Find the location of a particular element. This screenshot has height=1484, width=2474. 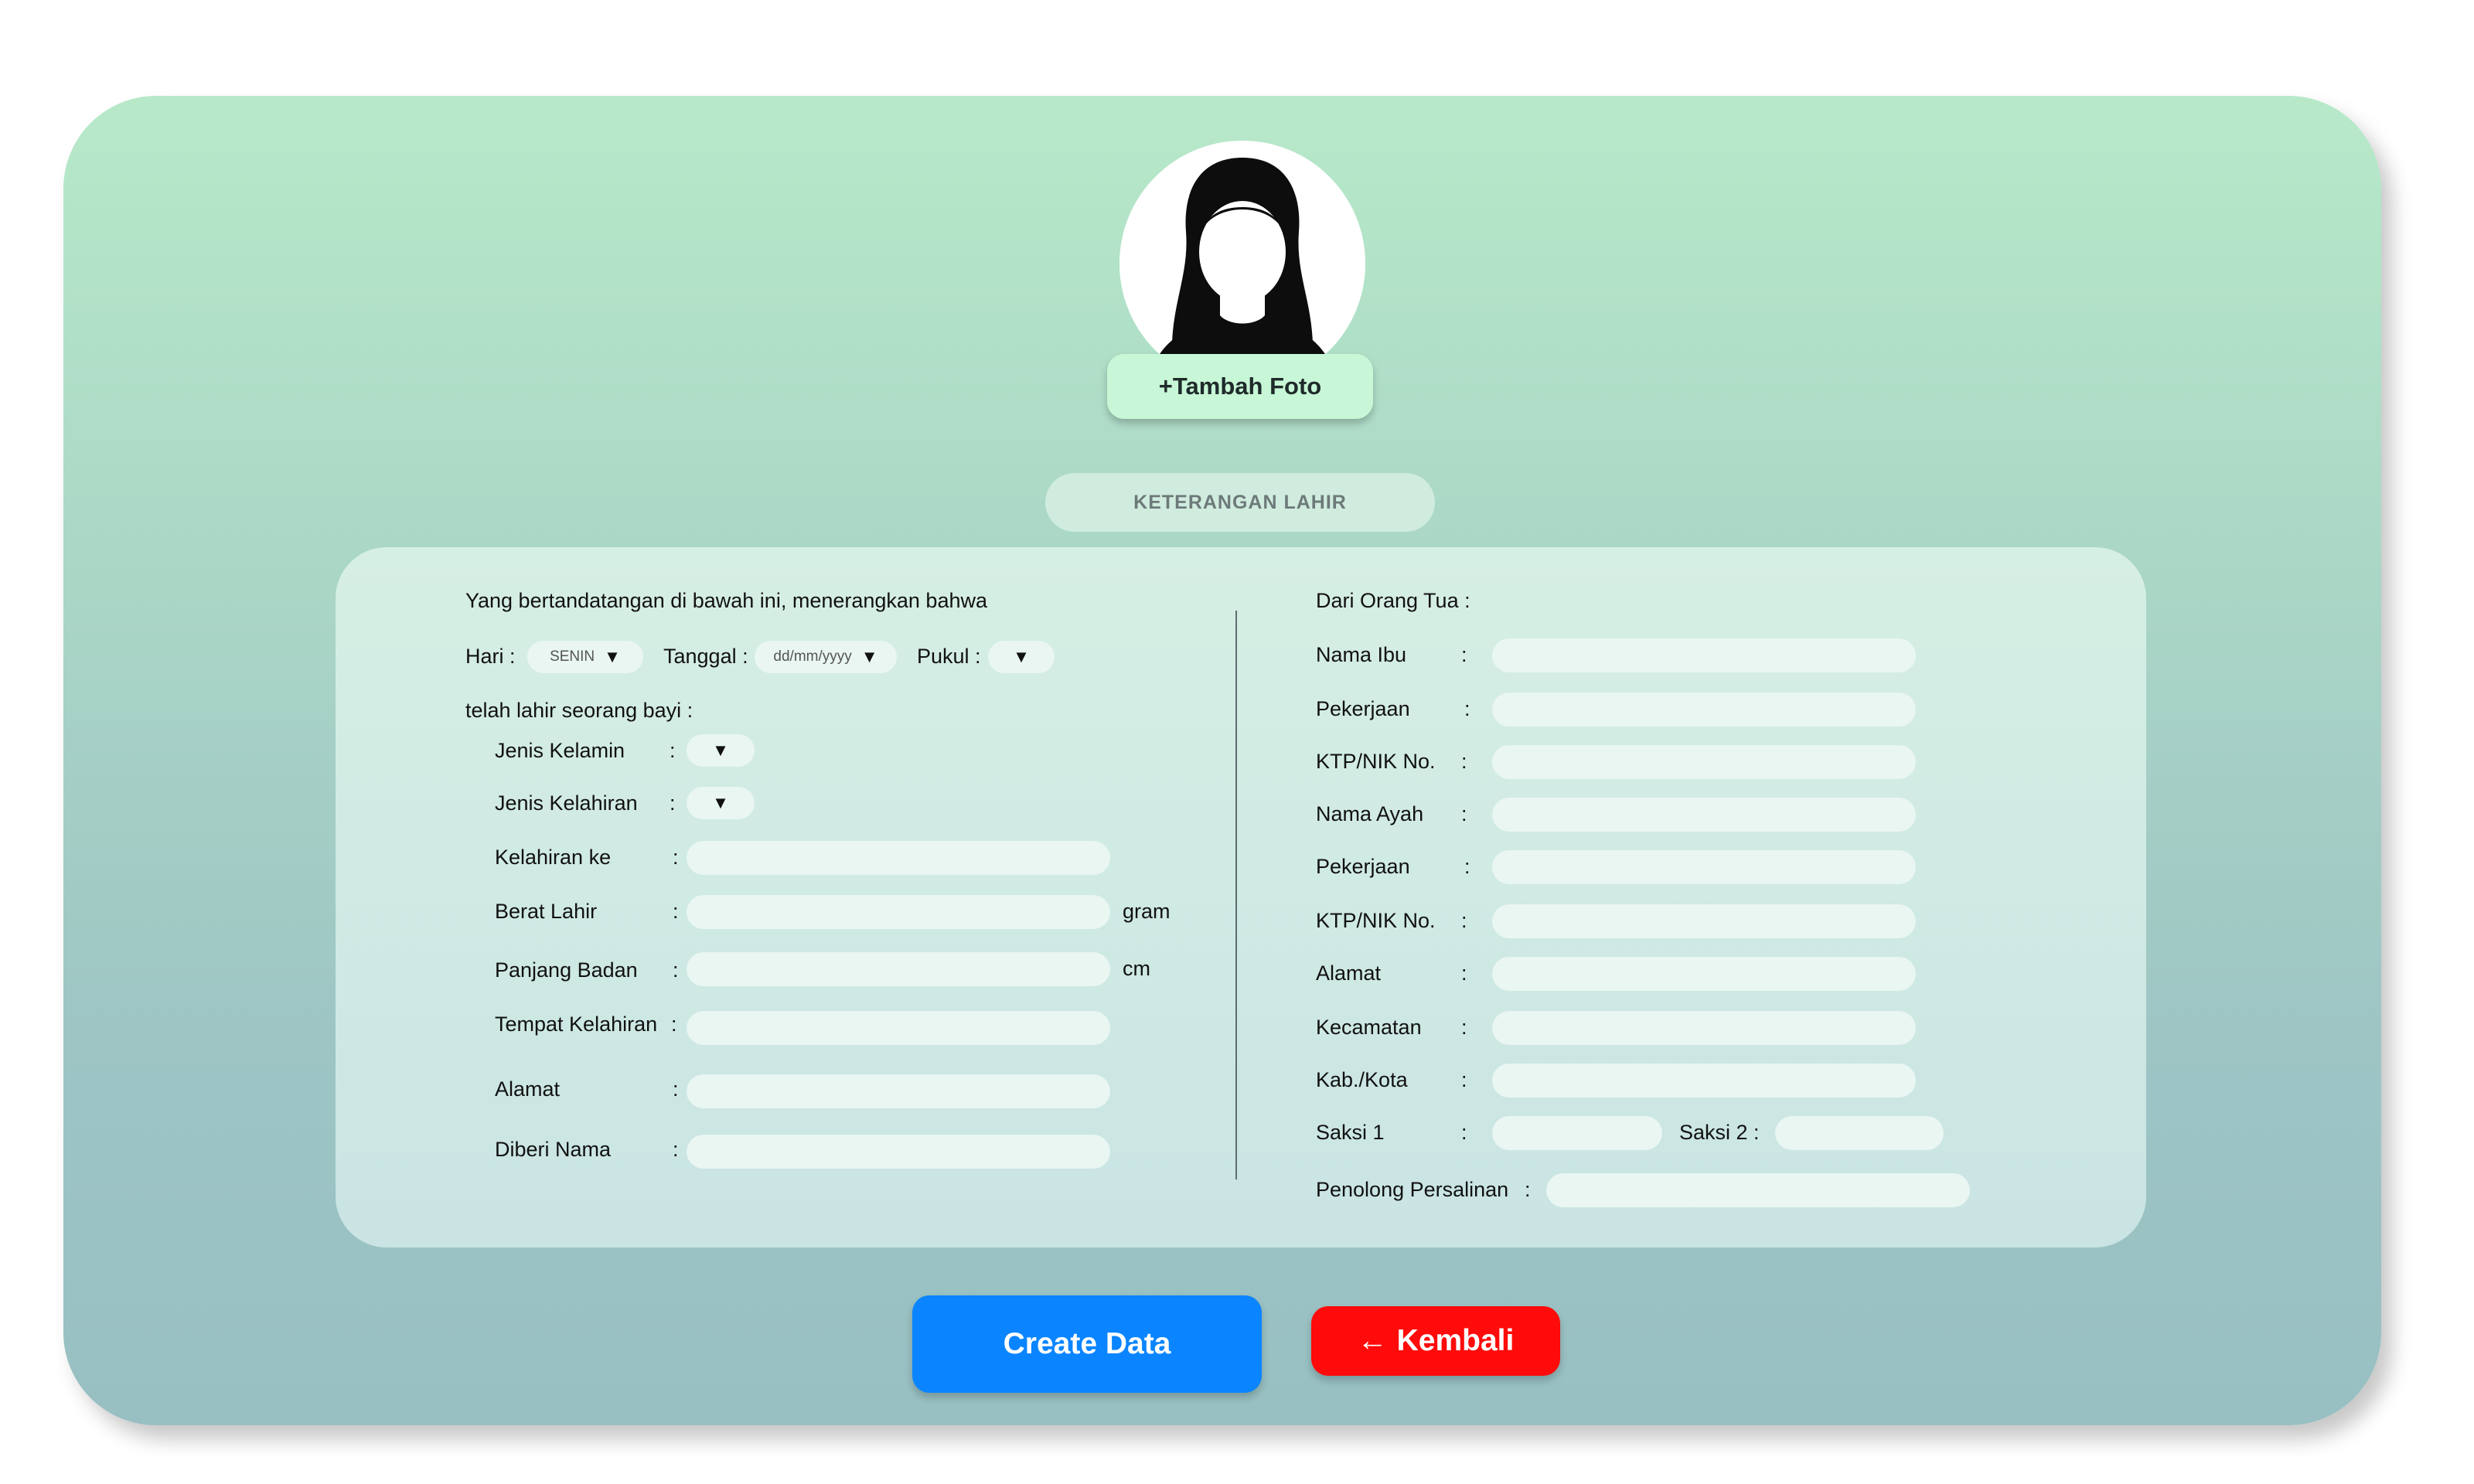

nama-ayah-input is located at coordinates (1704, 815).